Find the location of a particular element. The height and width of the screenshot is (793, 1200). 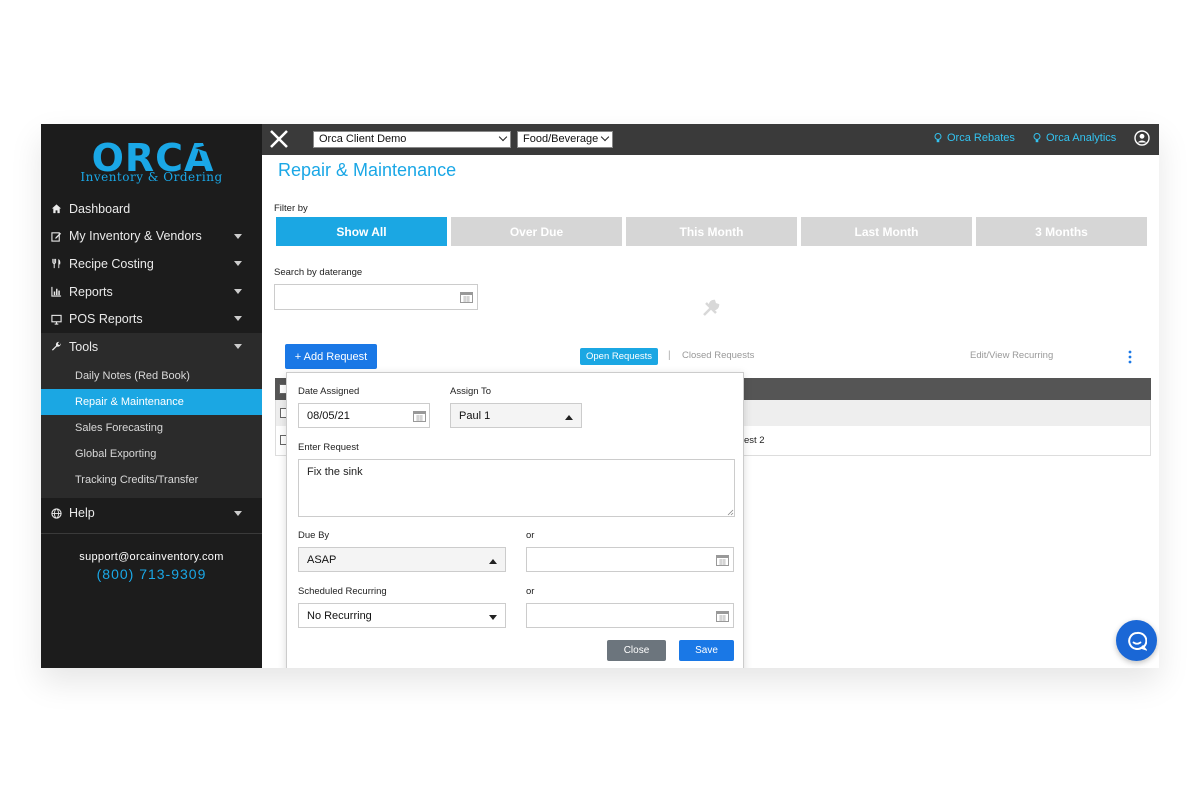

globe-icon is located at coordinates (56, 513).